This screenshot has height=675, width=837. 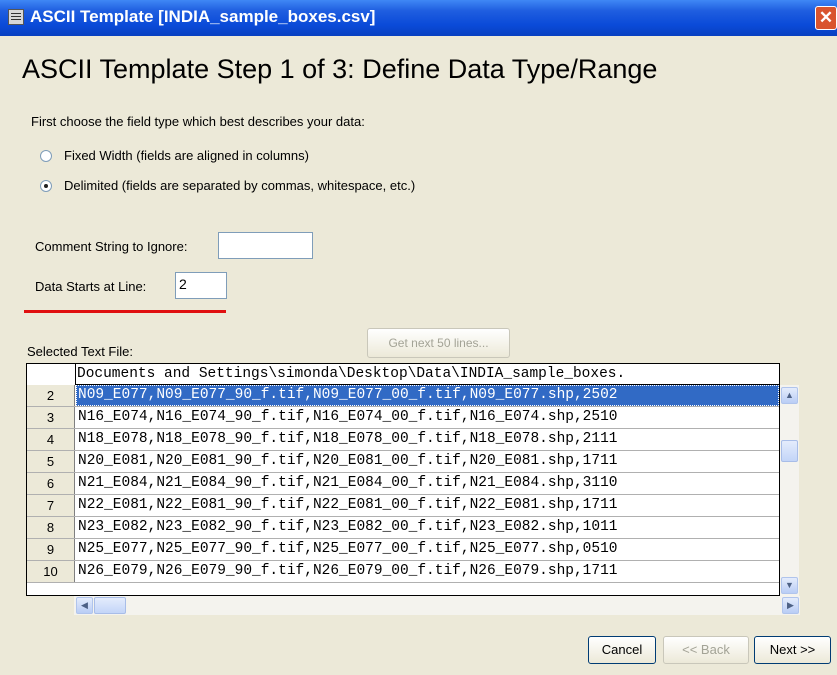 What do you see at coordinates (51, 395) in the screenshot?
I see `row-number: 2` at bounding box center [51, 395].